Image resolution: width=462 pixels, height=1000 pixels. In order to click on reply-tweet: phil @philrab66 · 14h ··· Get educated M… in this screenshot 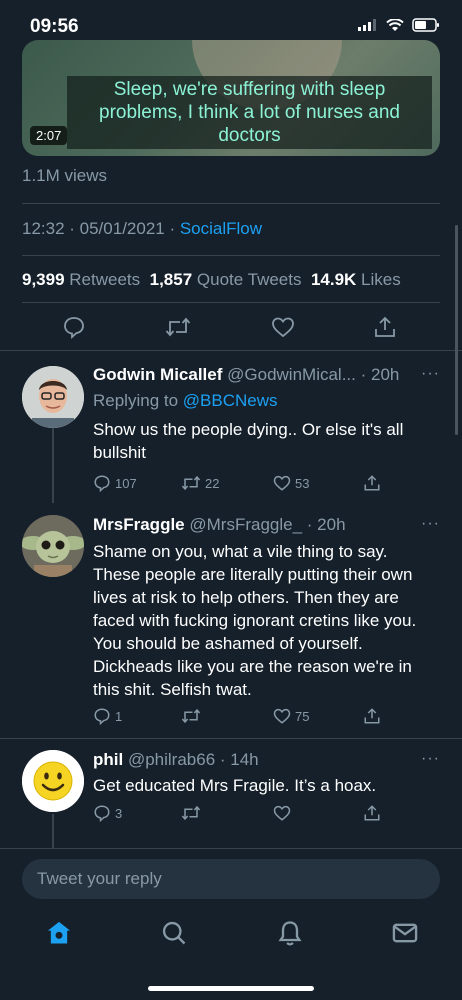, I will do `click(231, 793)`.